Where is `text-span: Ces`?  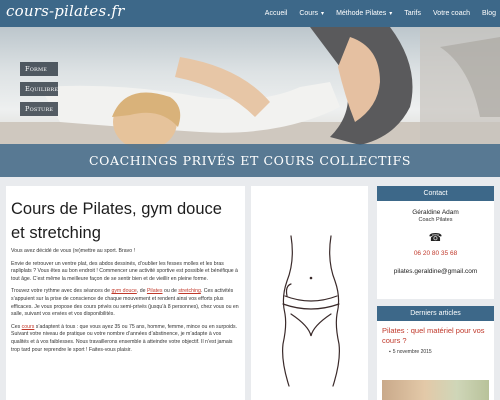
text-span: Ces is located at coordinates (16, 326).